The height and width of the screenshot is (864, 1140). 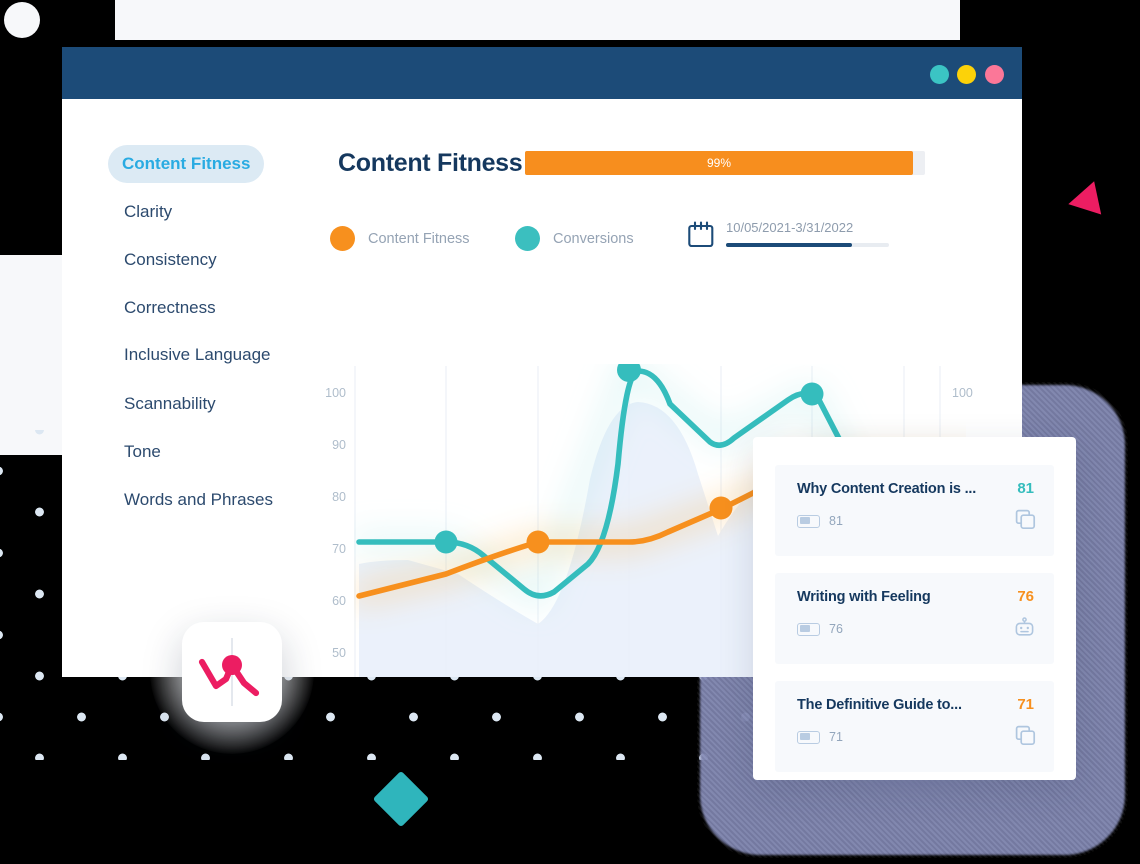 I want to click on sidebar-item-label: Tone, so click(x=142, y=451).